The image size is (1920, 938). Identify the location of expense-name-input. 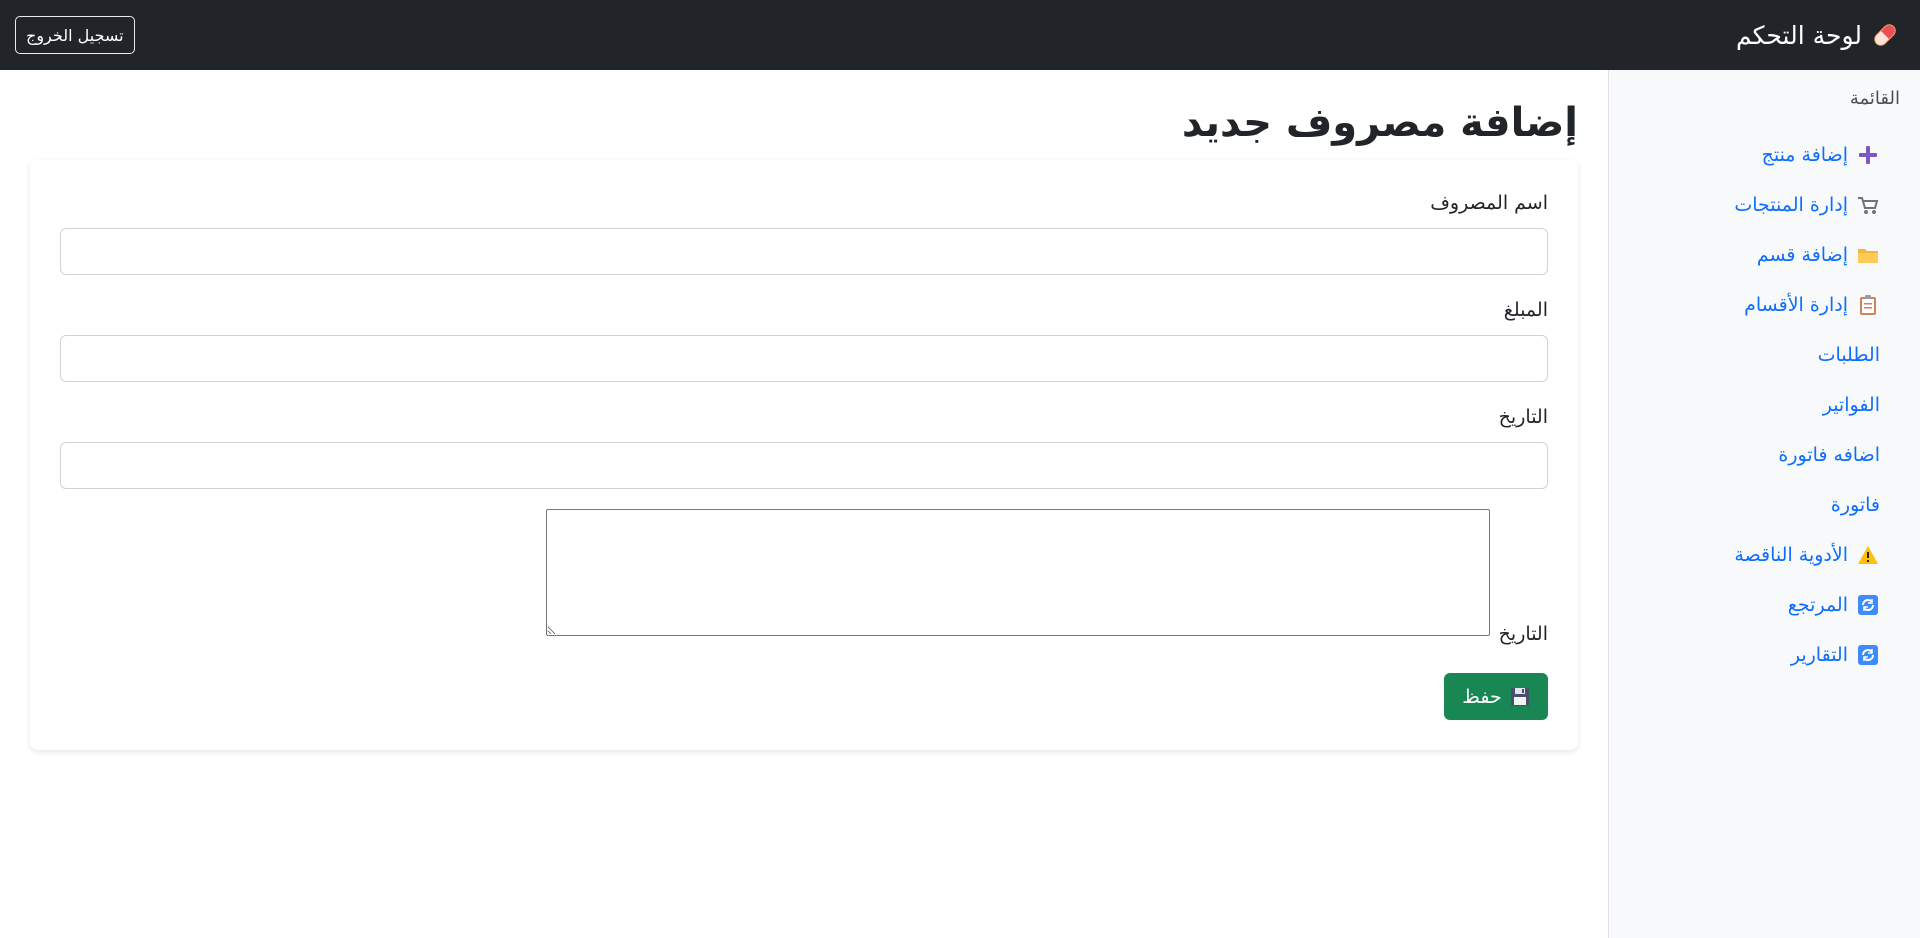
(804, 251).